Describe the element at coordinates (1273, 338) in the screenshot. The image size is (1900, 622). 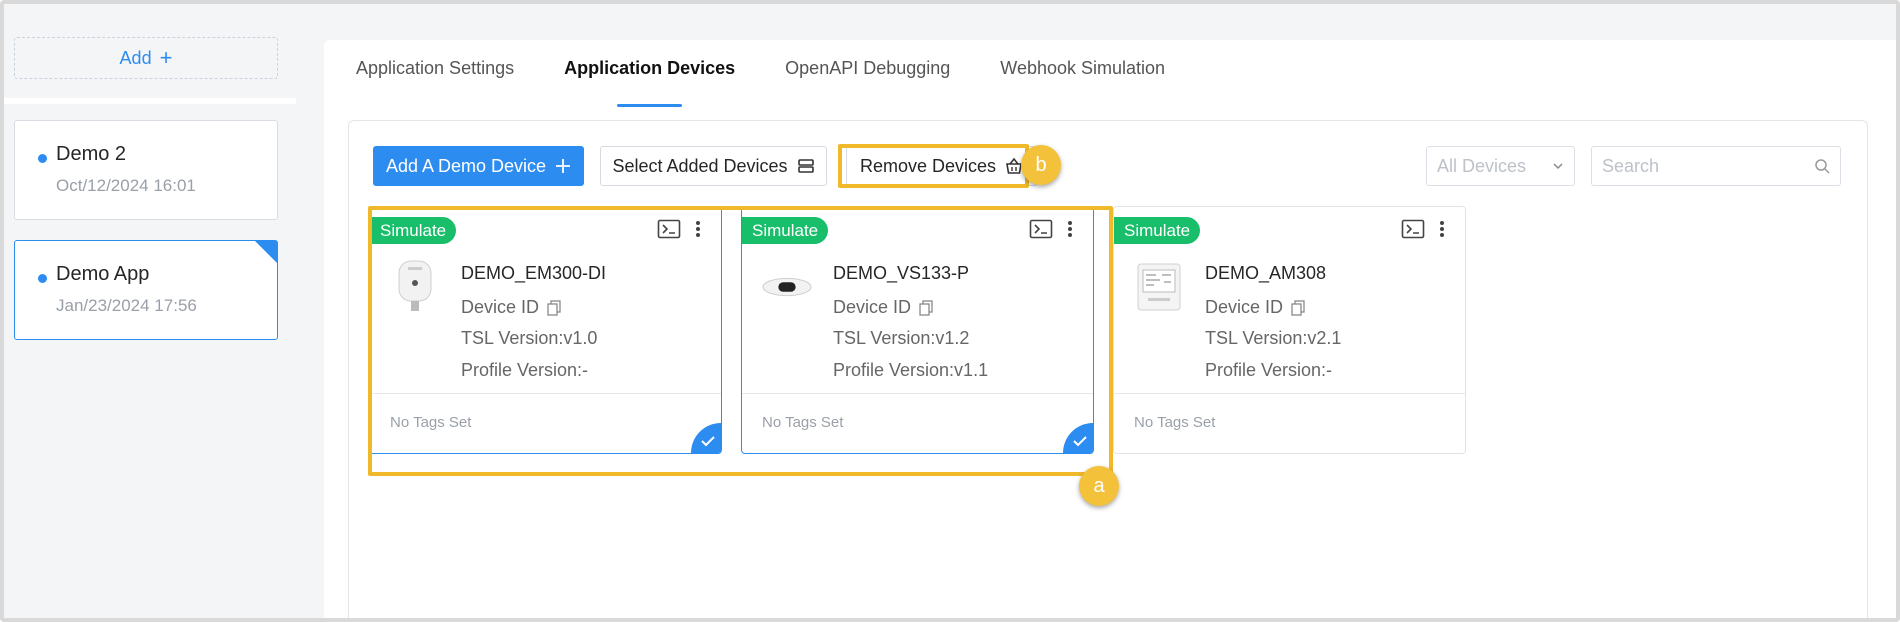
I see `tsl-version: TSL Version:v2.1` at that location.